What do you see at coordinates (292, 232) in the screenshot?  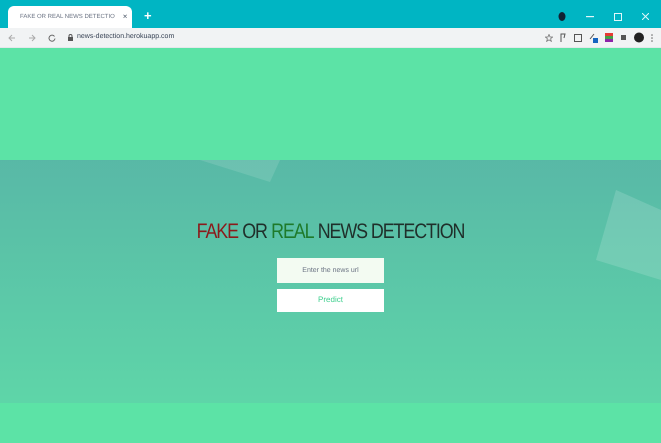 I see `heading-text: REAL` at bounding box center [292, 232].